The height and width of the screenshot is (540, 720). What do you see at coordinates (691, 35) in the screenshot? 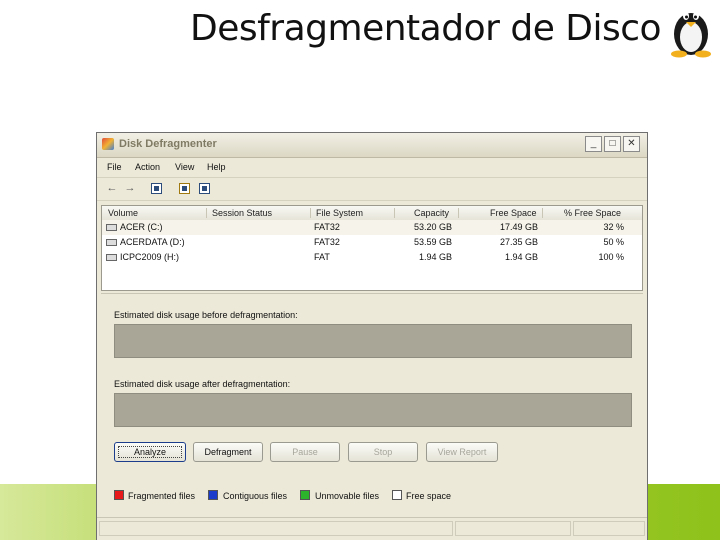
I see `tux-penguin-icon` at bounding box center [691, 35].